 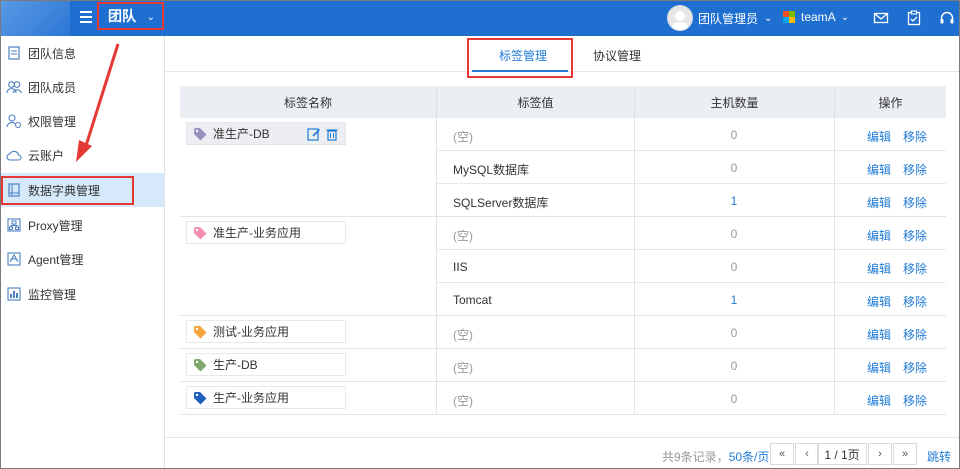 What do you see at coordinates (914, 18) in the screenshot?
I see `clipboard-icon` at bounding box center [914, 18].